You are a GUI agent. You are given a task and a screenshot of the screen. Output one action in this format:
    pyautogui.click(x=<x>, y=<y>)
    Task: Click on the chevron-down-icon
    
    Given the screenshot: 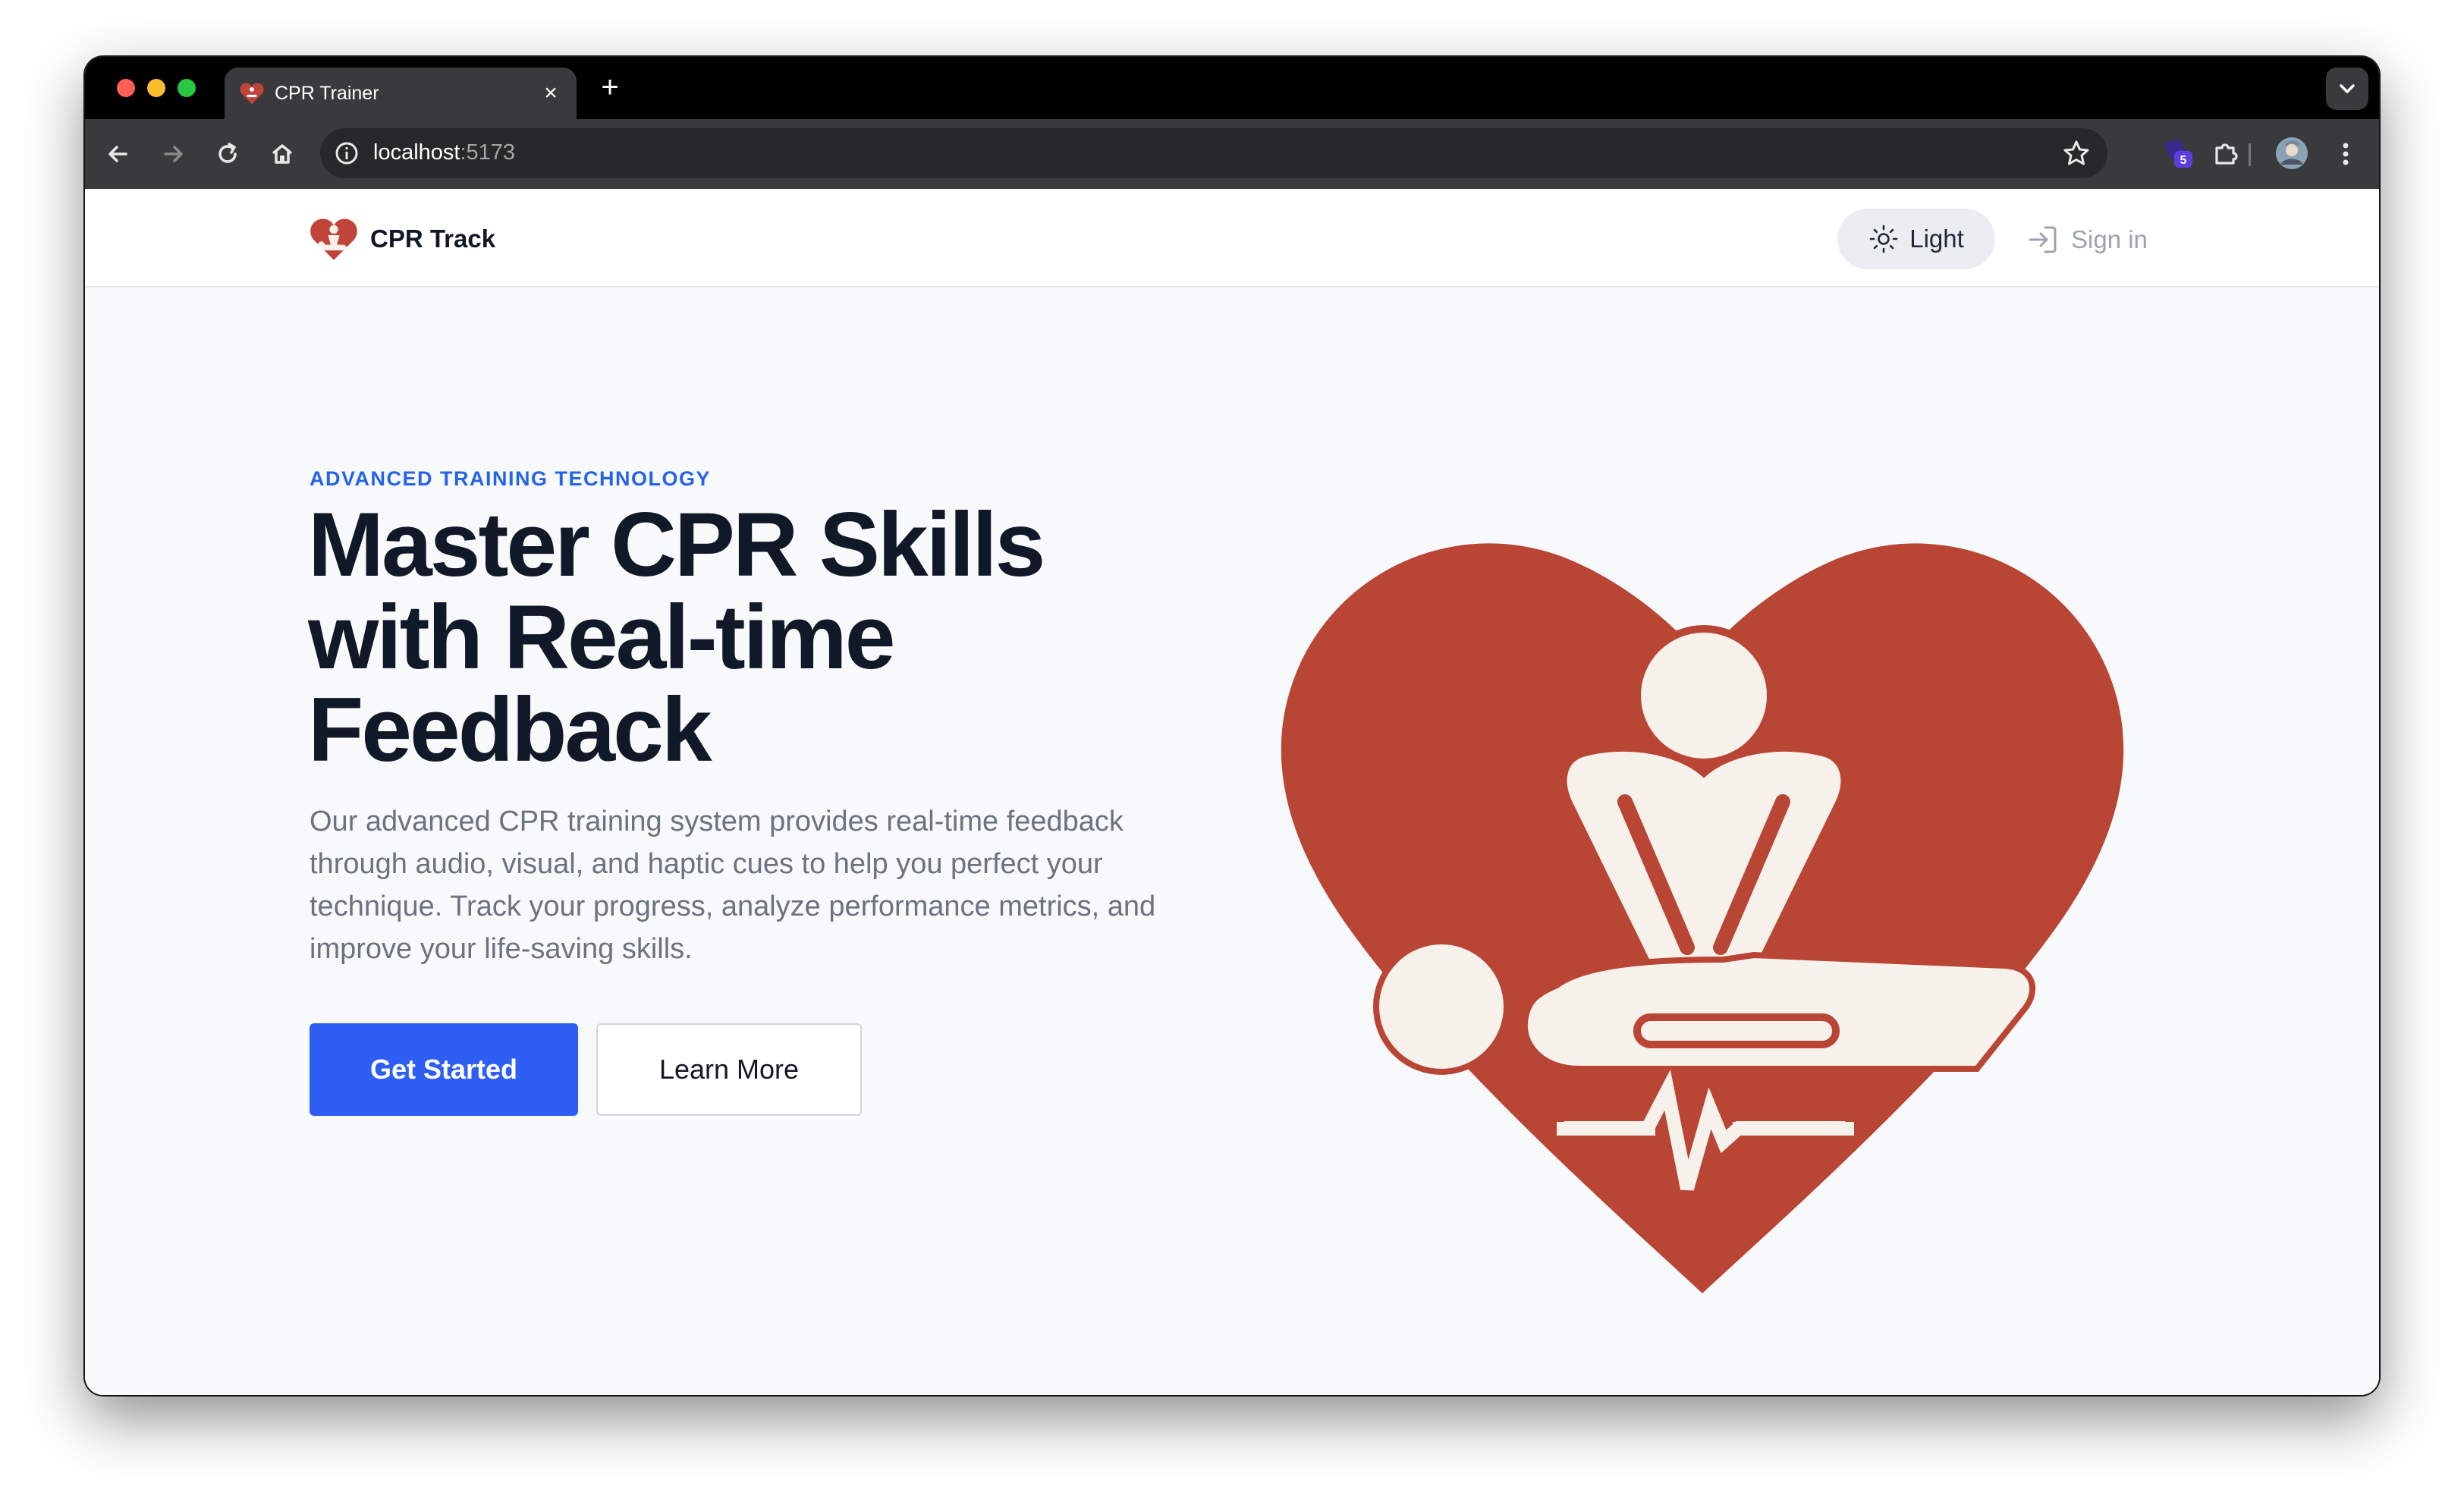 What is the action you would take?
    pyautogui.click(x=2347, y=88)
    